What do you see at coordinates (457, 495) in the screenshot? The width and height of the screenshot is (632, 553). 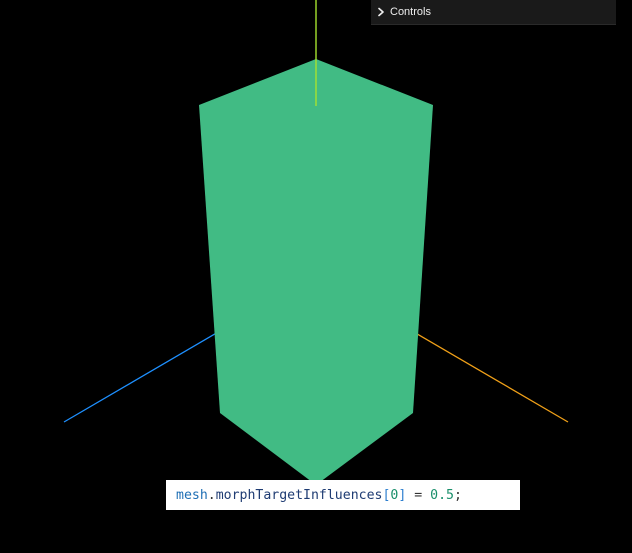 I see `code-semicolon: ;` at bounding box center [457, 495].